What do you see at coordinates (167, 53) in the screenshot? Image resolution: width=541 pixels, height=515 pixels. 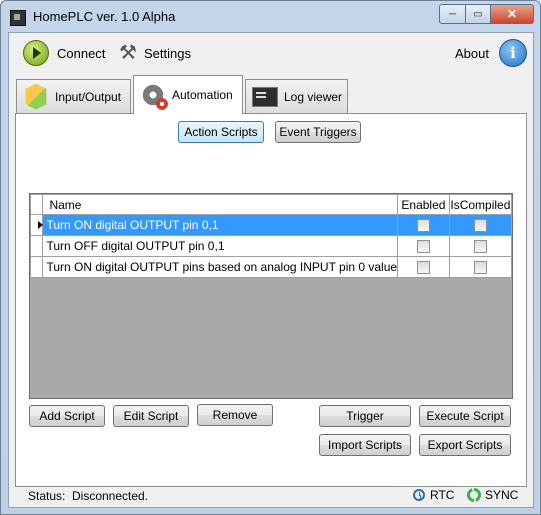 I see `settings-label: Settings` at bounding box center [167, 53].